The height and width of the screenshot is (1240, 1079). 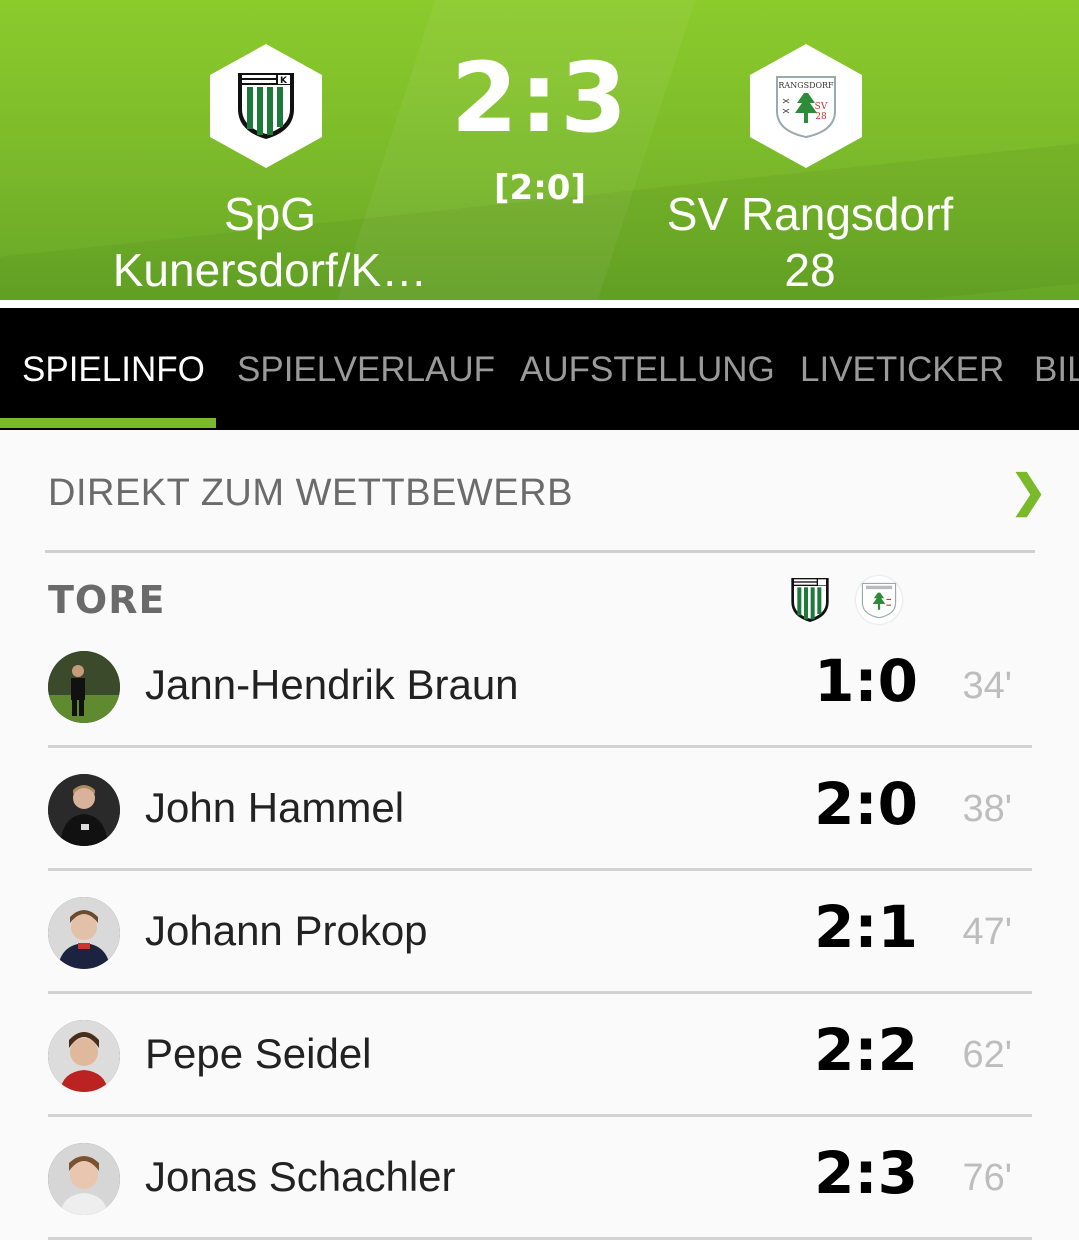 What do you see at coordinates (540, 809) in the screenshot?
I see `goal-row: John Hammel 2:0 38'` at bounding box center [540, 809].